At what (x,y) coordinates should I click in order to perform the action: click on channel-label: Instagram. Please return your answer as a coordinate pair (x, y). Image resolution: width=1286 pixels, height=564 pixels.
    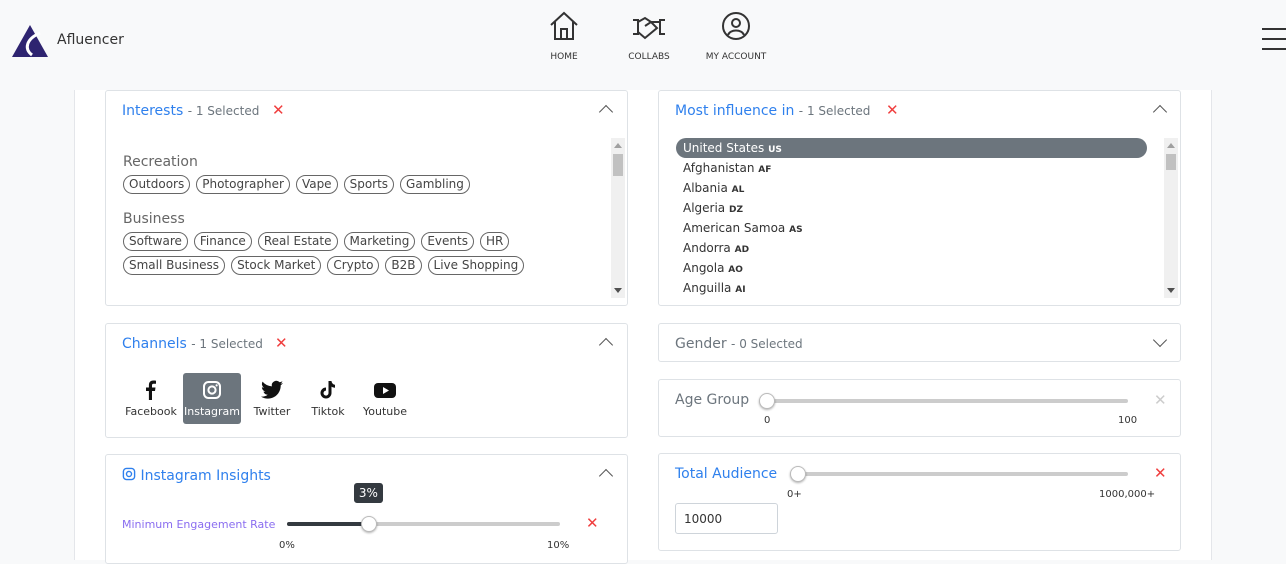
    Looking at the image, I should click on (212, 411).